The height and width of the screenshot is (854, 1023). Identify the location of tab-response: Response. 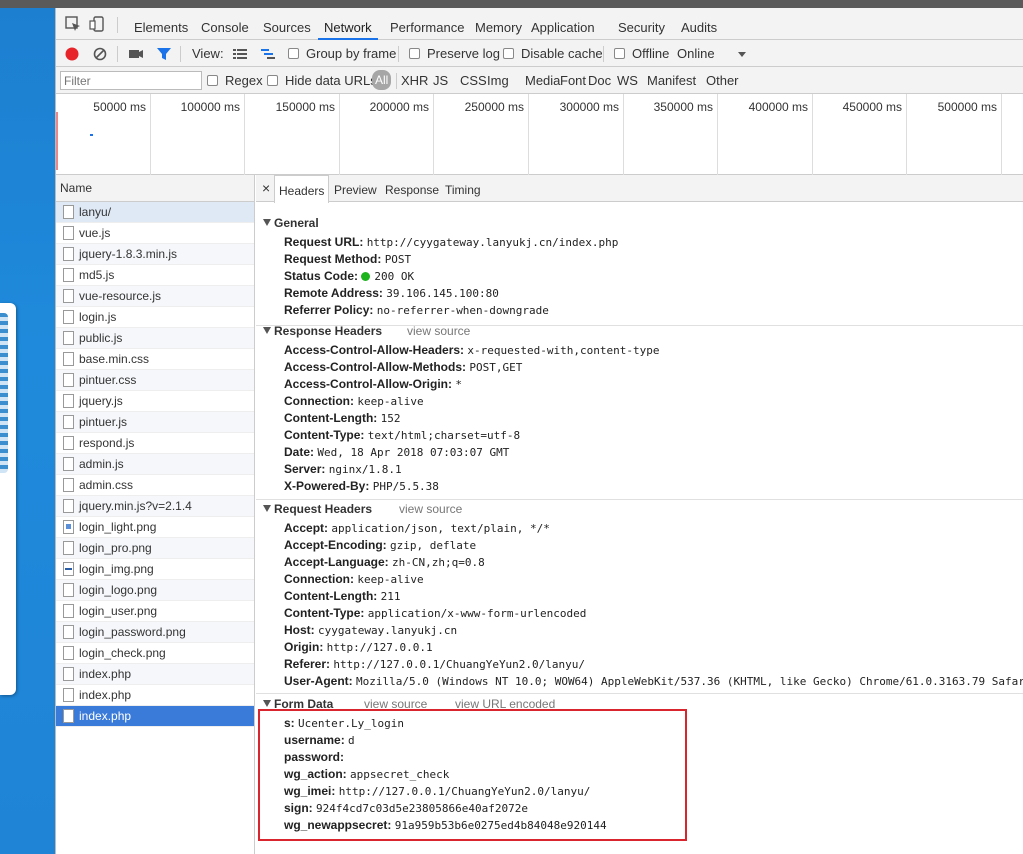
(412, 188).